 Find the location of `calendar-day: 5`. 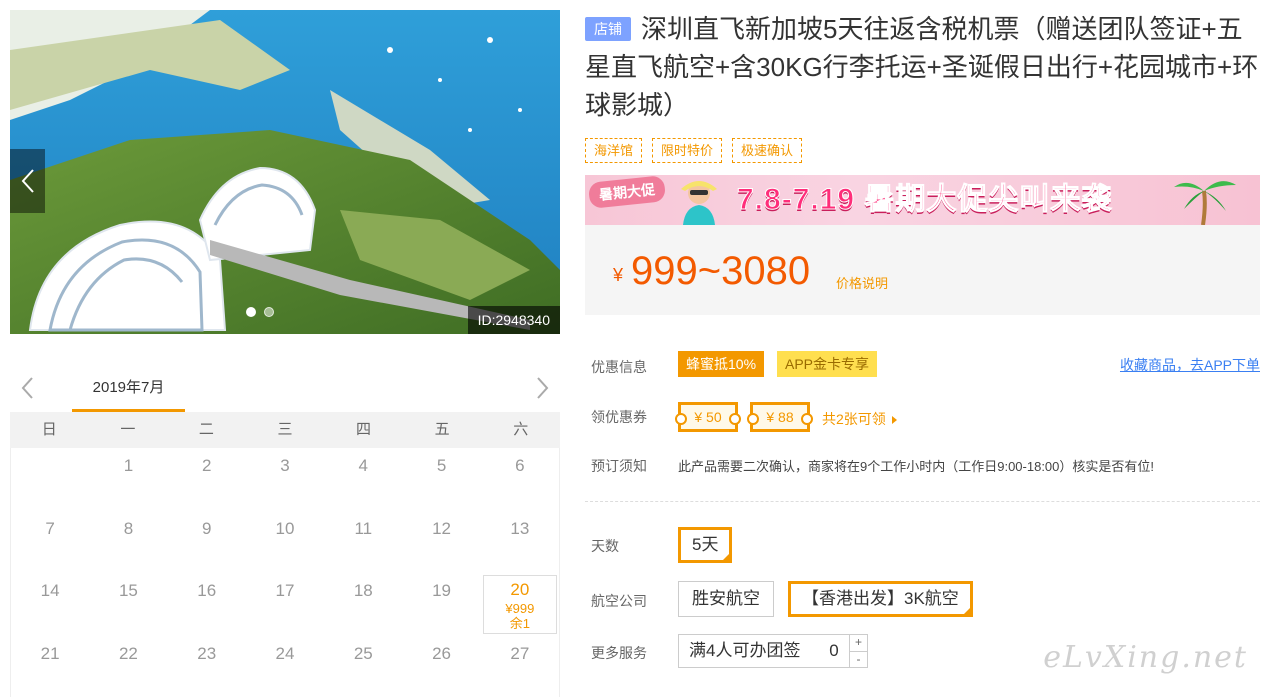

calendar-day: 5 is located at coordinates (441, 479).